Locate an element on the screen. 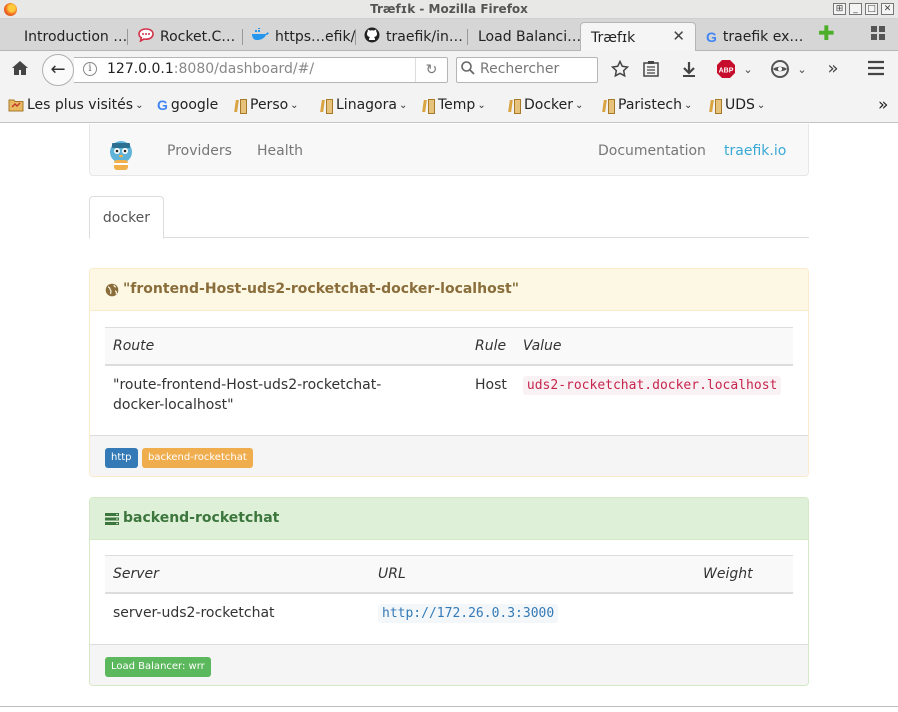 The image size is (898, 712). info-icon: i is located at coordinates (90, 69).